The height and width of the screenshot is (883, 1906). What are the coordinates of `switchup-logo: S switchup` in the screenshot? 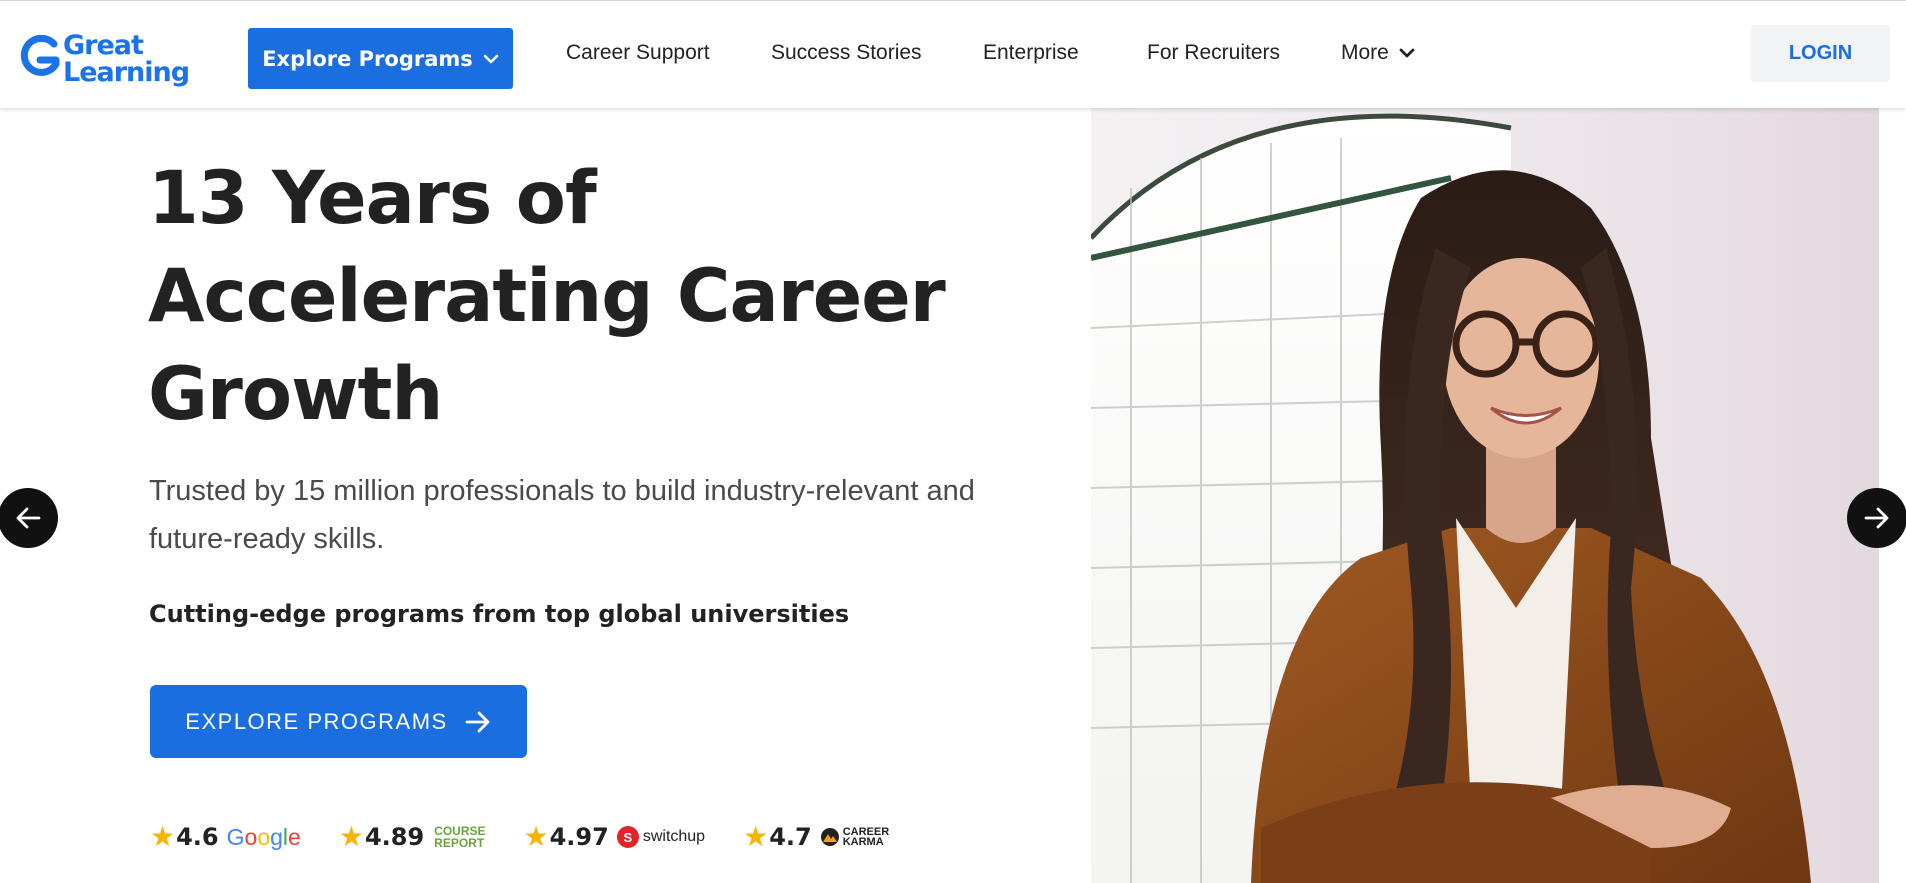 It's located at (661, 837).